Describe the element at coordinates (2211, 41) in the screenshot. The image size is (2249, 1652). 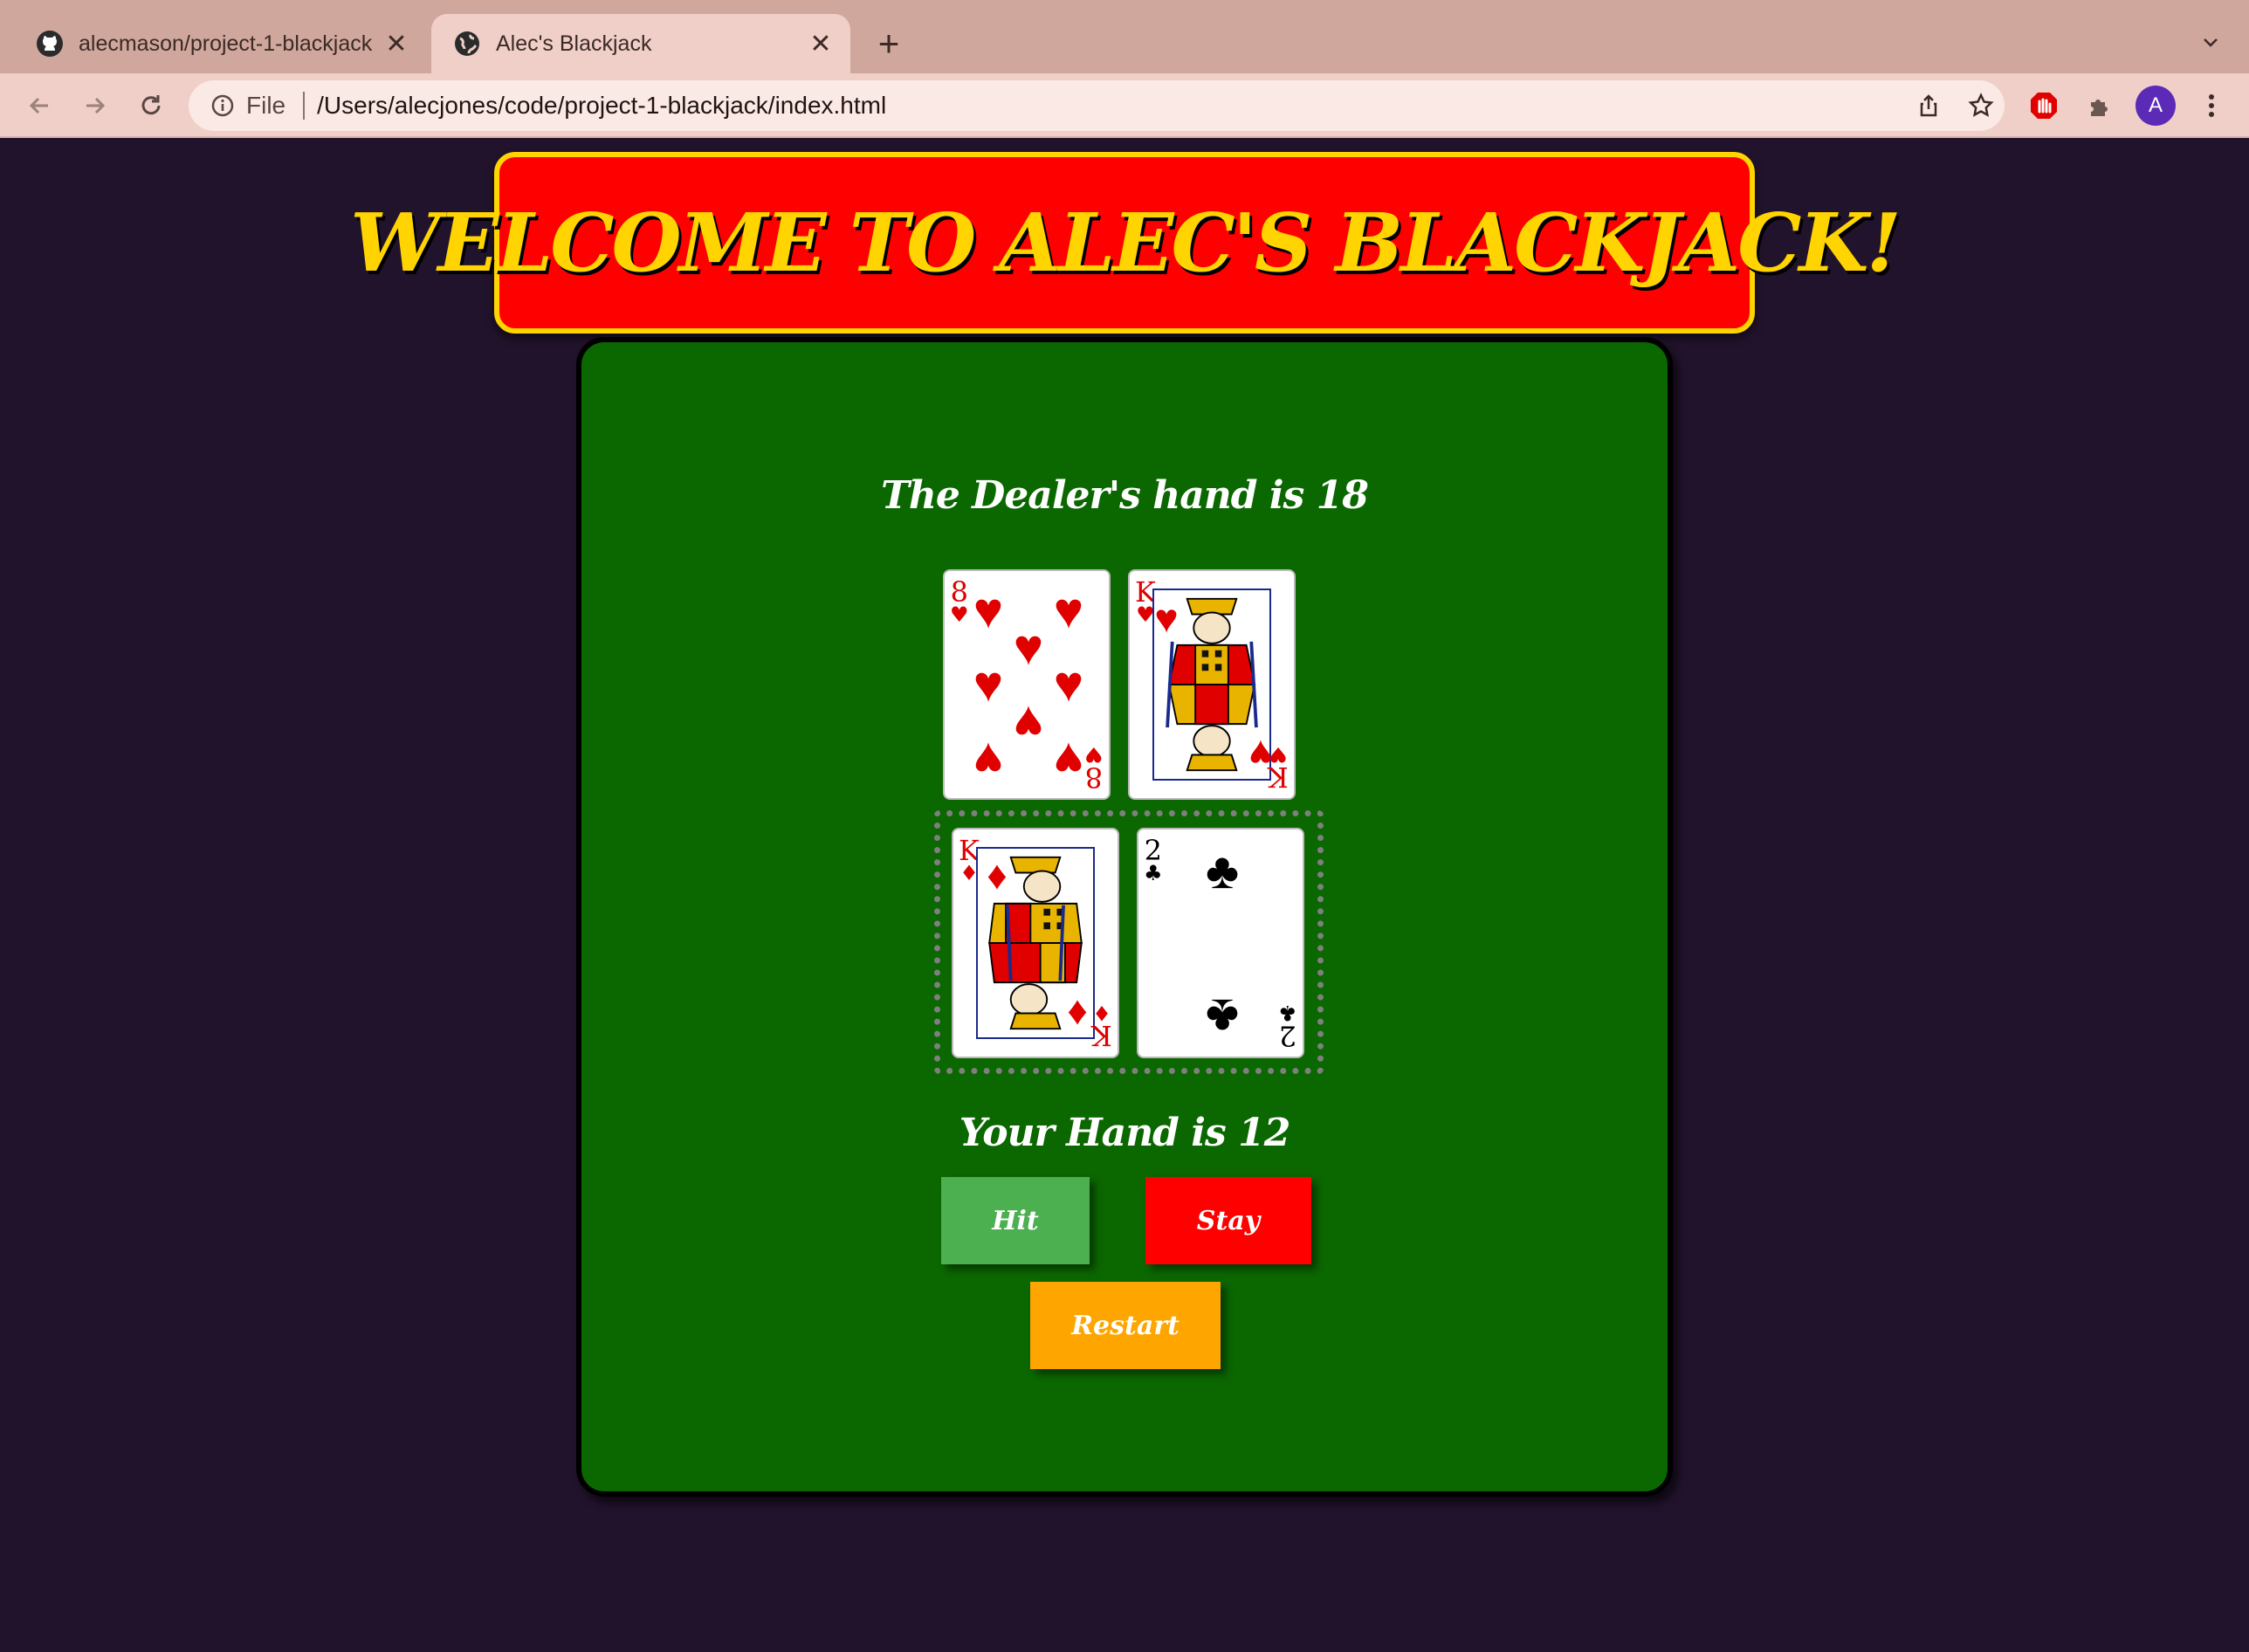
I see `chevron-down-icon` at that location.